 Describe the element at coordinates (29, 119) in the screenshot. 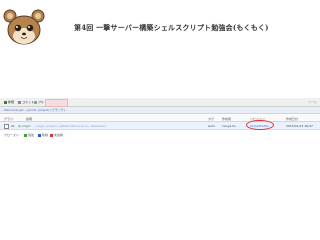

I see `header-description: 説明` at that location.